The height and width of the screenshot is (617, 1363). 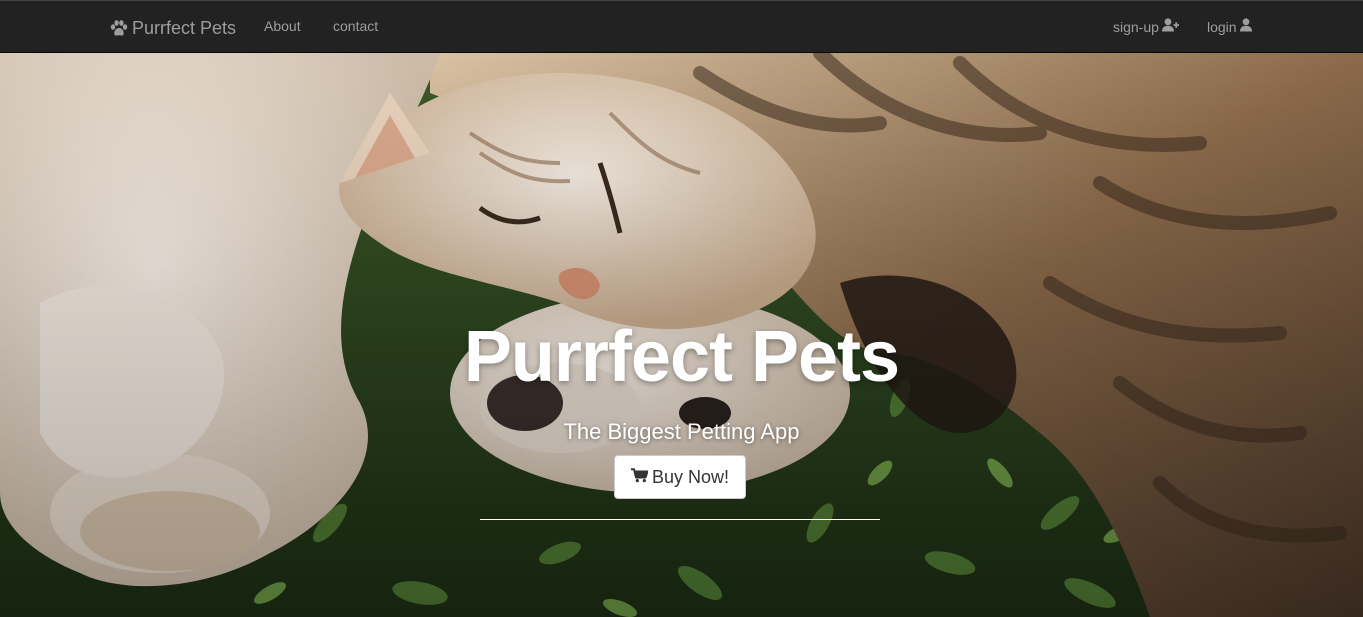 I want to click on buy-now-label: Buy Now!, so click(x=690, y=476).